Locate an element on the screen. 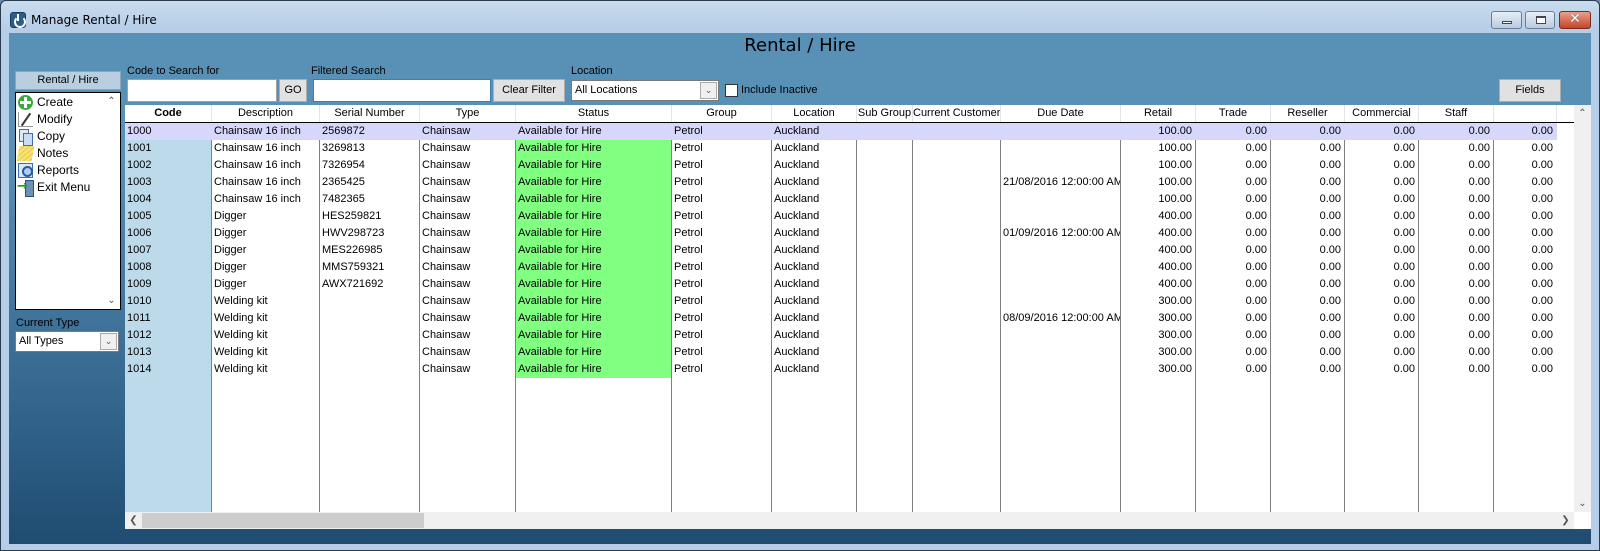  sidebar-item-notes: Notes is located at coordinates (59, 153).